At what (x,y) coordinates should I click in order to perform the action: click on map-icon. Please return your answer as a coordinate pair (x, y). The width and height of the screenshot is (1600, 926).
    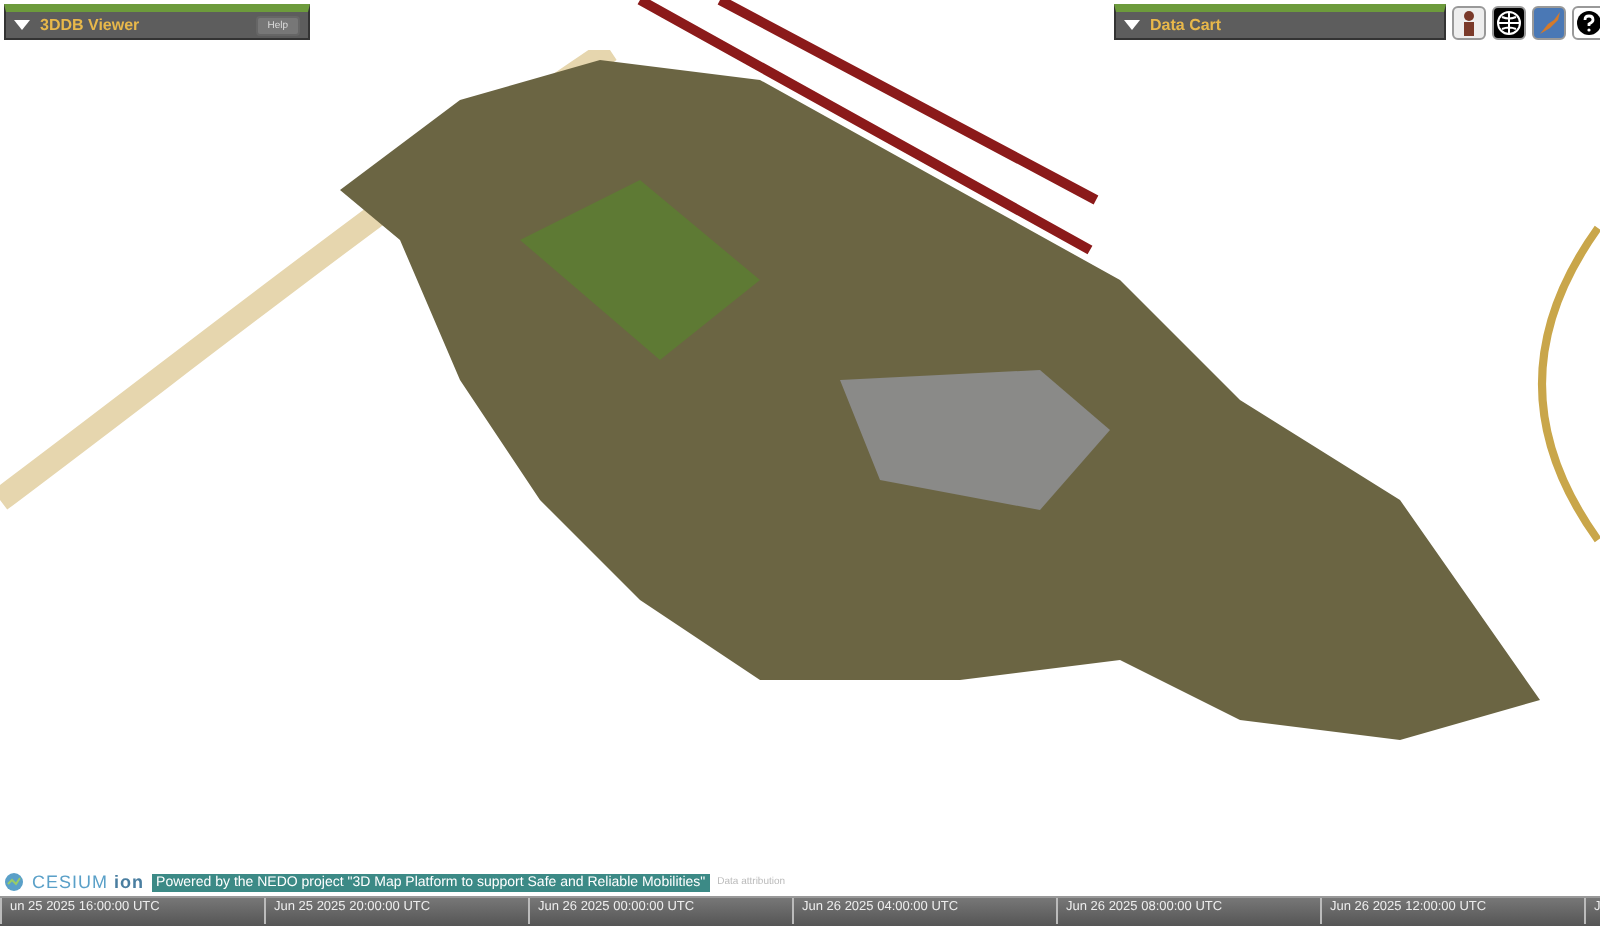
    Looking at the image, I should click on (1549, 23).